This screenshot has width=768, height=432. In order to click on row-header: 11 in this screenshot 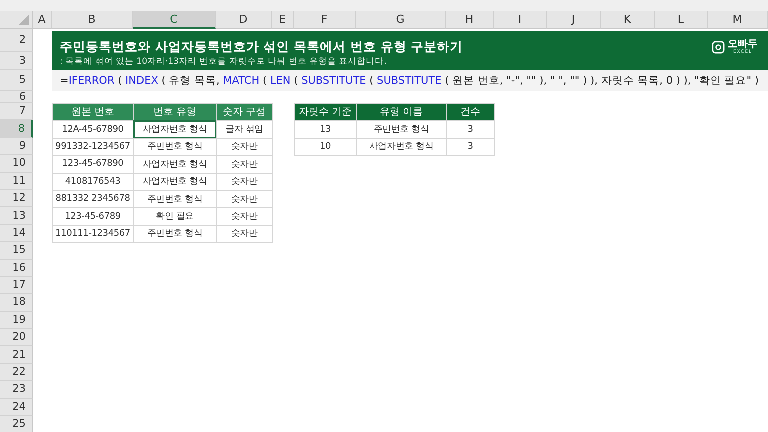, I will do `click(16, 181)`.